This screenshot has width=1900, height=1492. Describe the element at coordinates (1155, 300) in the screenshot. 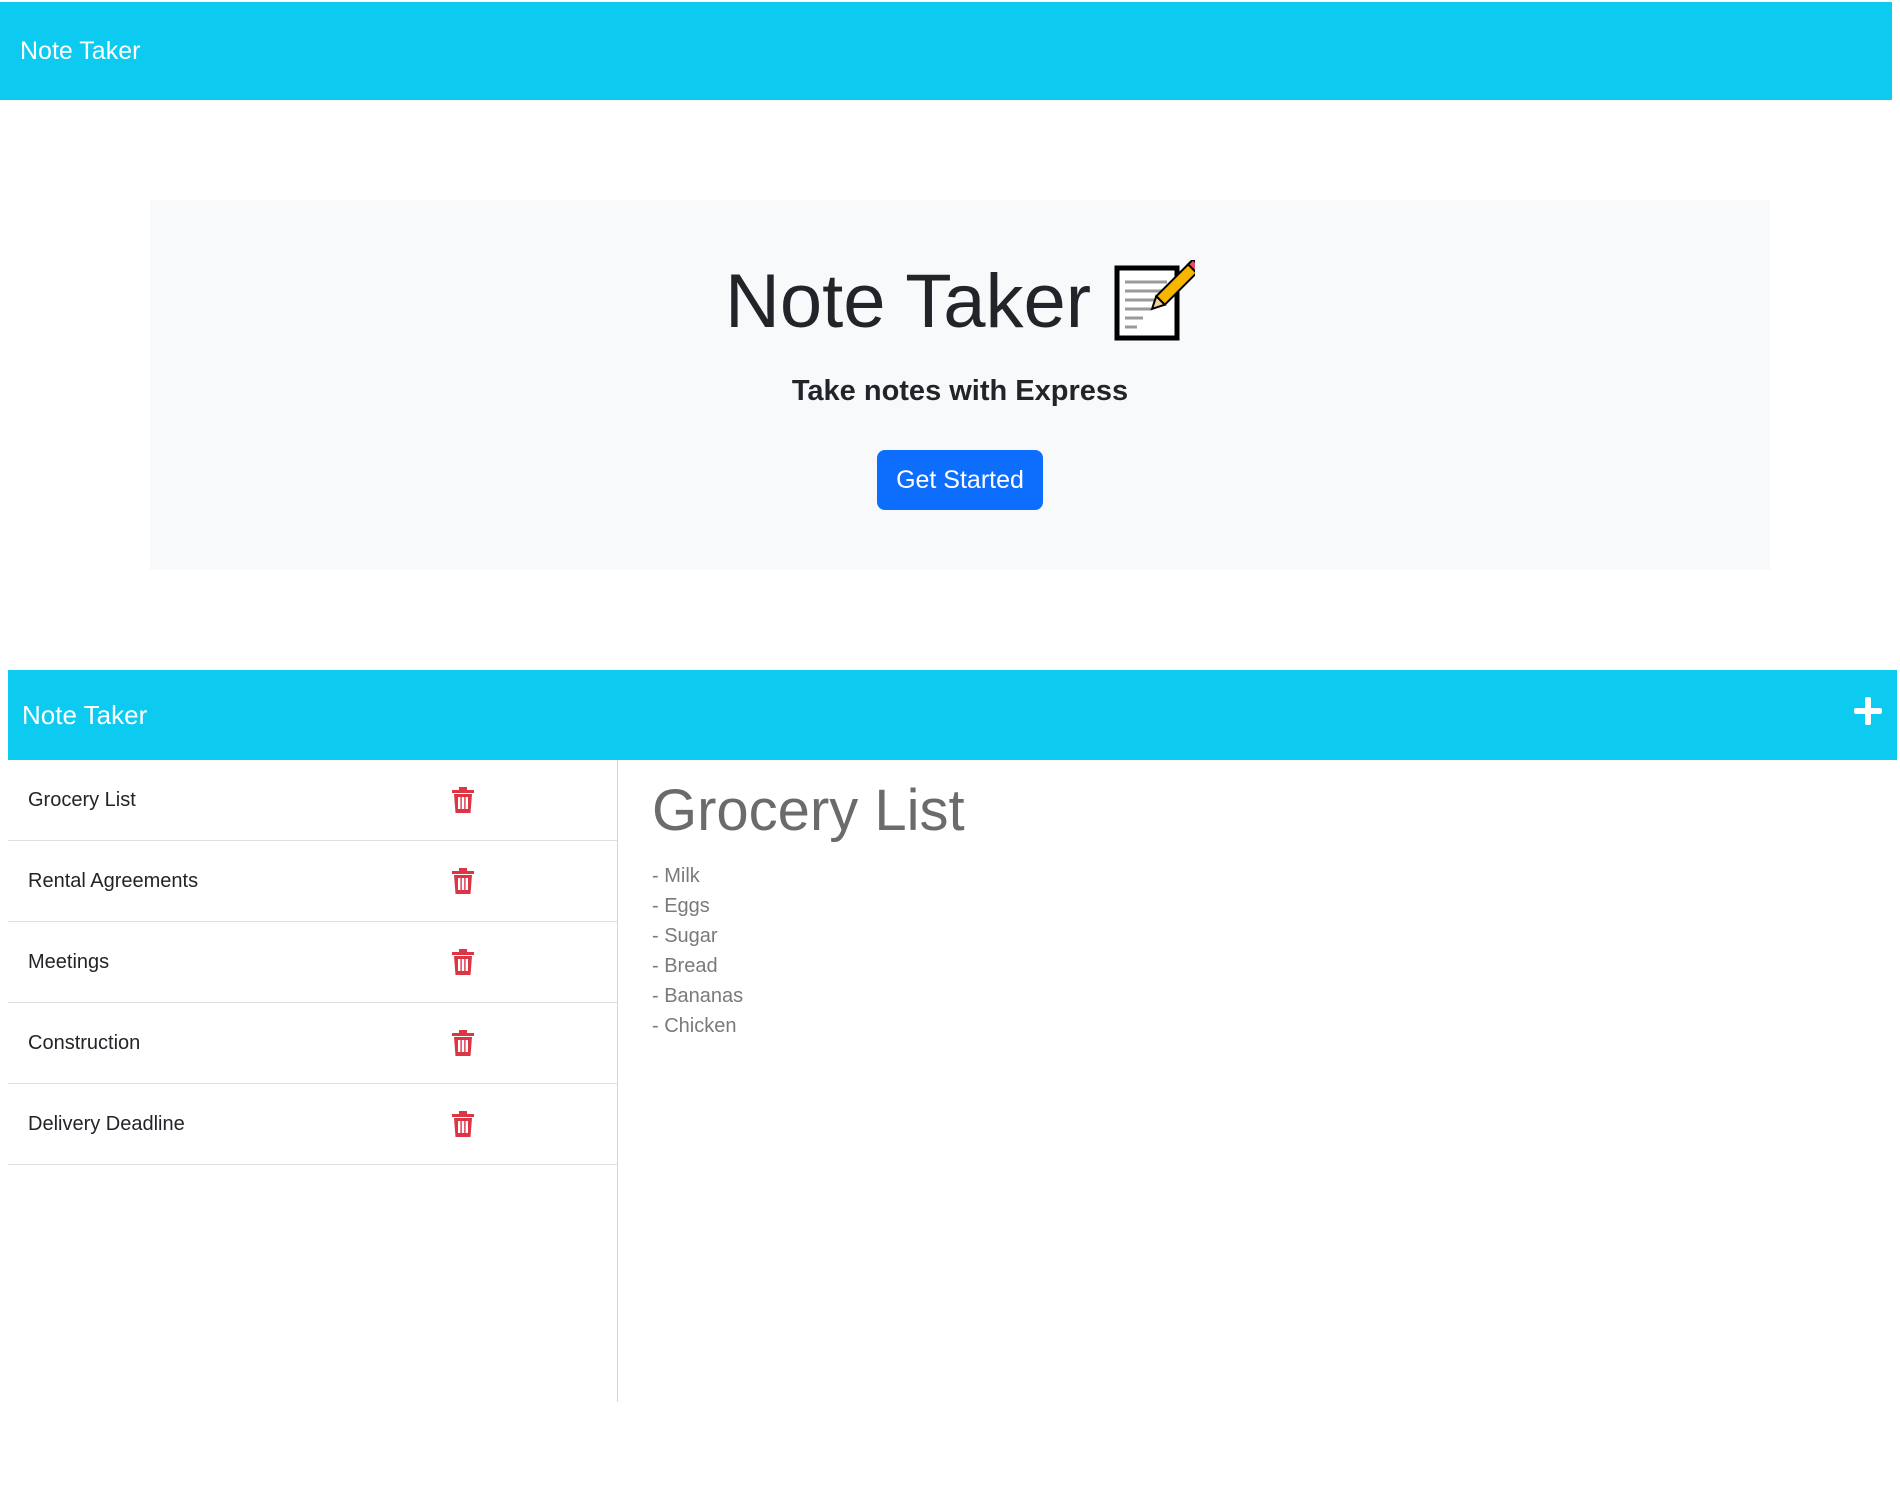

I see `memo-icon` at that location.